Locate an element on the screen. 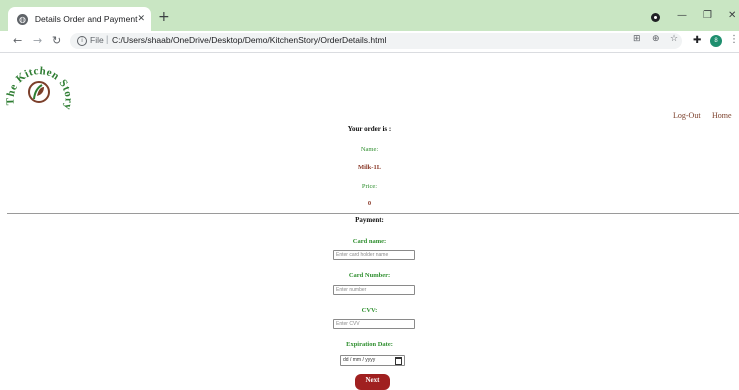 The height and width of the screenshot is (390, 739). close-window-button: ✕ is located at coordinates (732, 16).